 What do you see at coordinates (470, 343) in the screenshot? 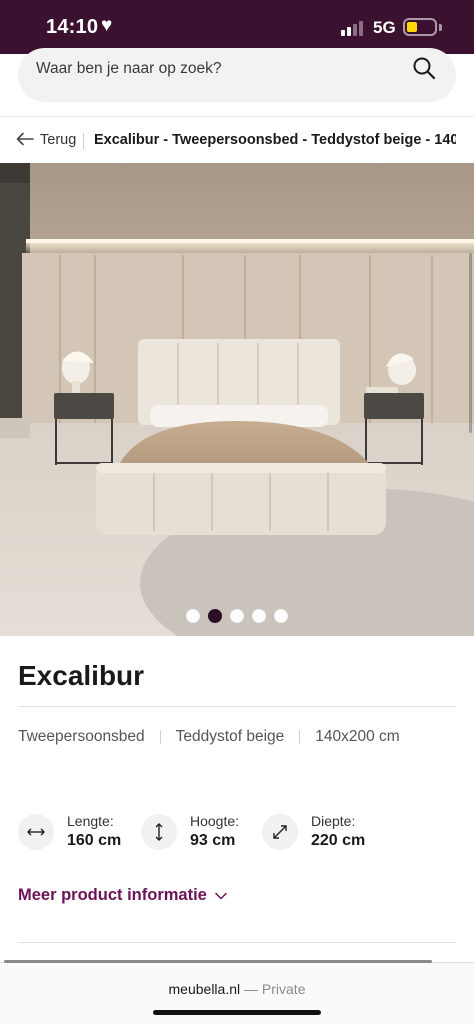
I see `page-scroll-indicator` at bounding box center [470, 343].